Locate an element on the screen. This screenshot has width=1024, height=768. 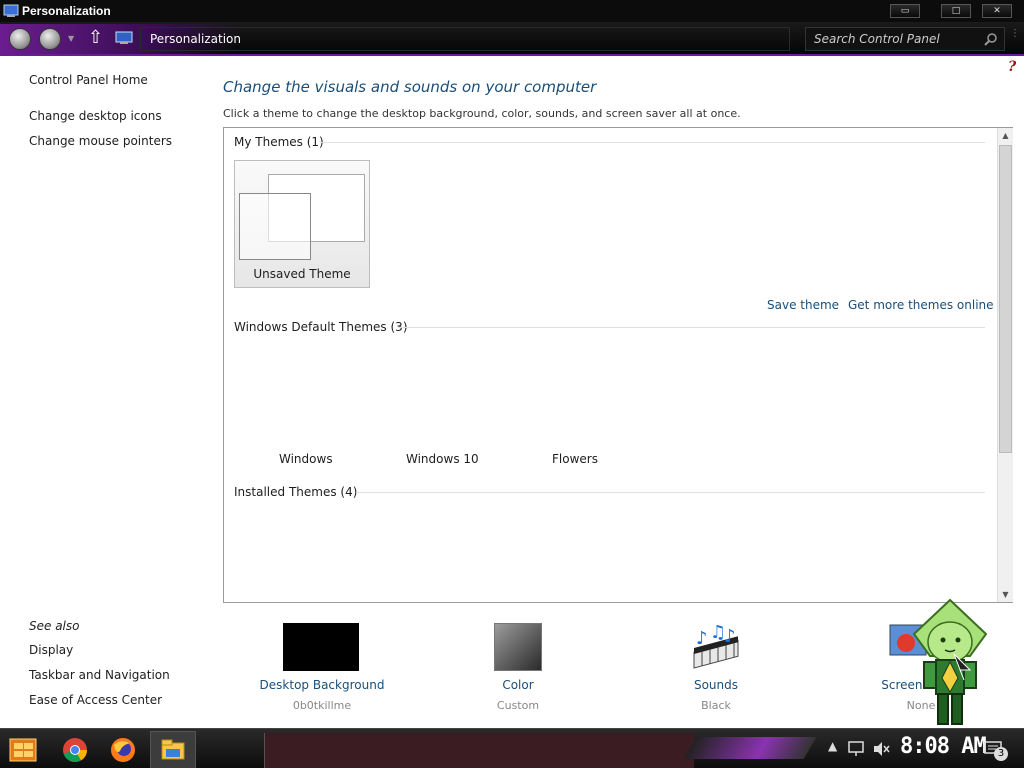
file-explorer-icon is located at coordinates (173, 750).